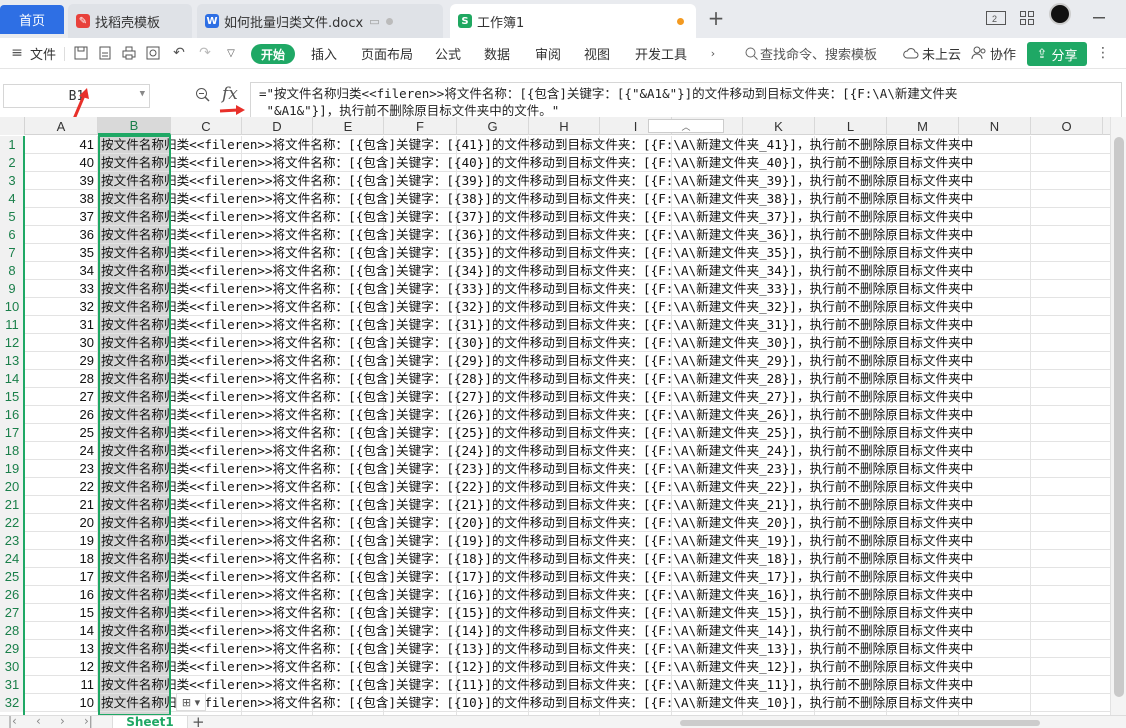  I want to click on row-header: 4, so click(12, 199).